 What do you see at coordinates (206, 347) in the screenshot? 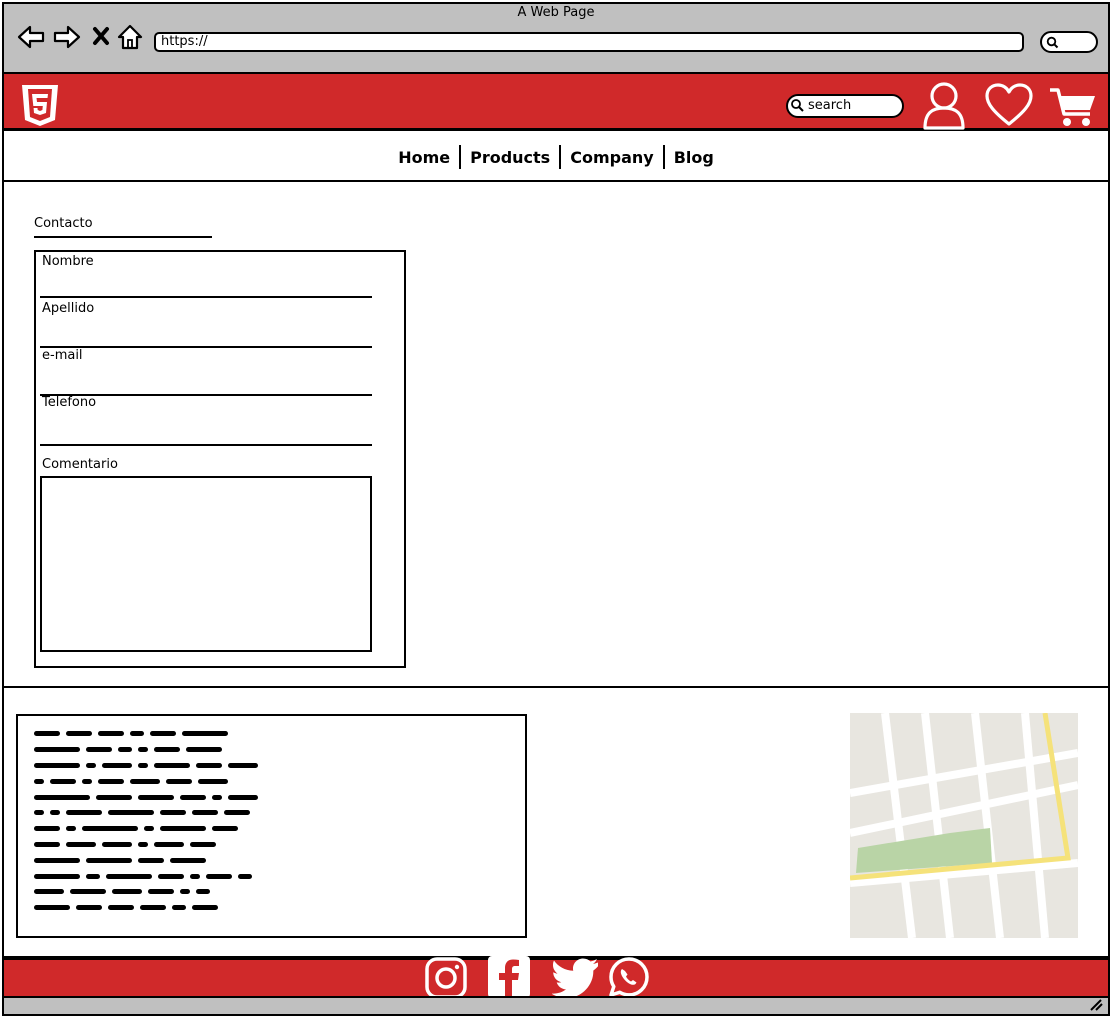
I see `apellido-field` at bounding box center [206, 347].